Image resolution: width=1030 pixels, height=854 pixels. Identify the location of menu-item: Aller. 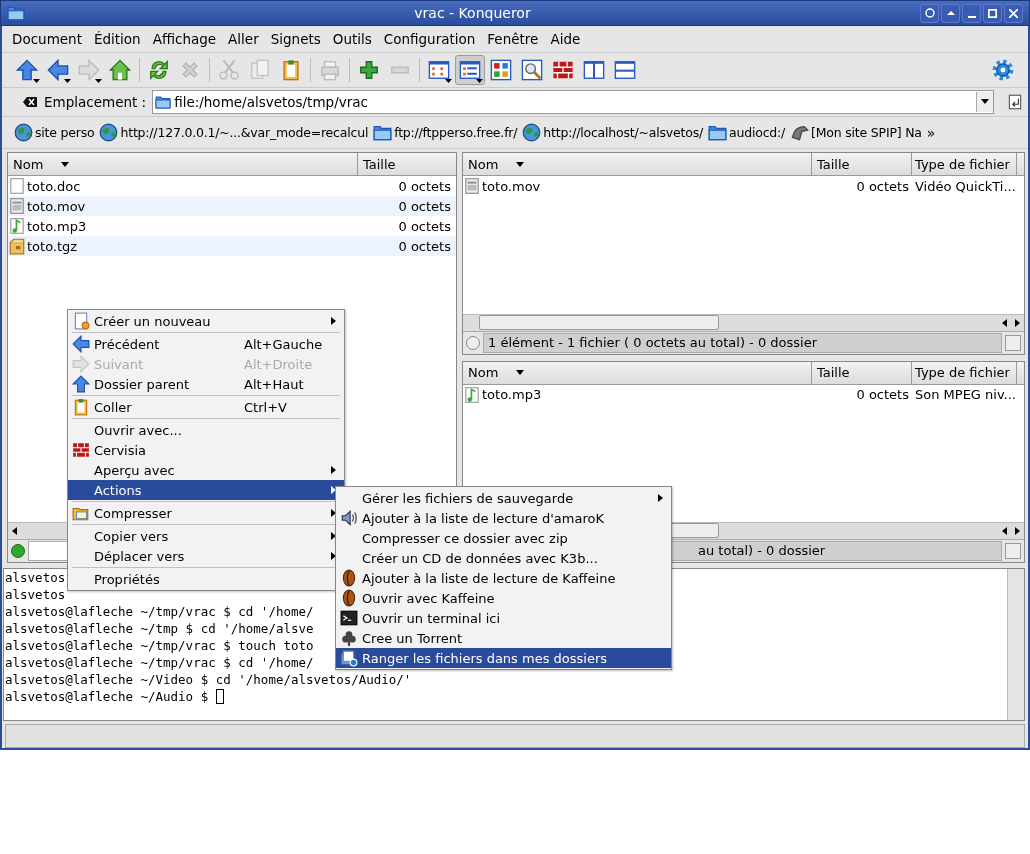
(243, 38).